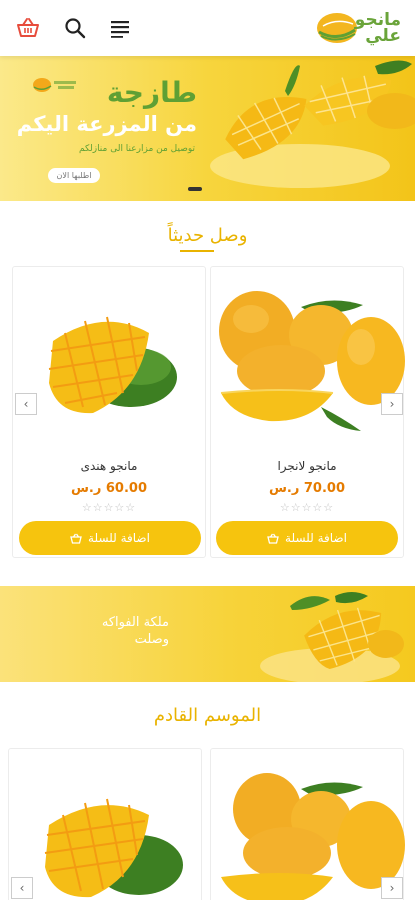 This screenshot has width=415, height=900. Describe the element at coordinates (207, 28) in the screenshot. I see `top-header: مانجو علي` at that location.